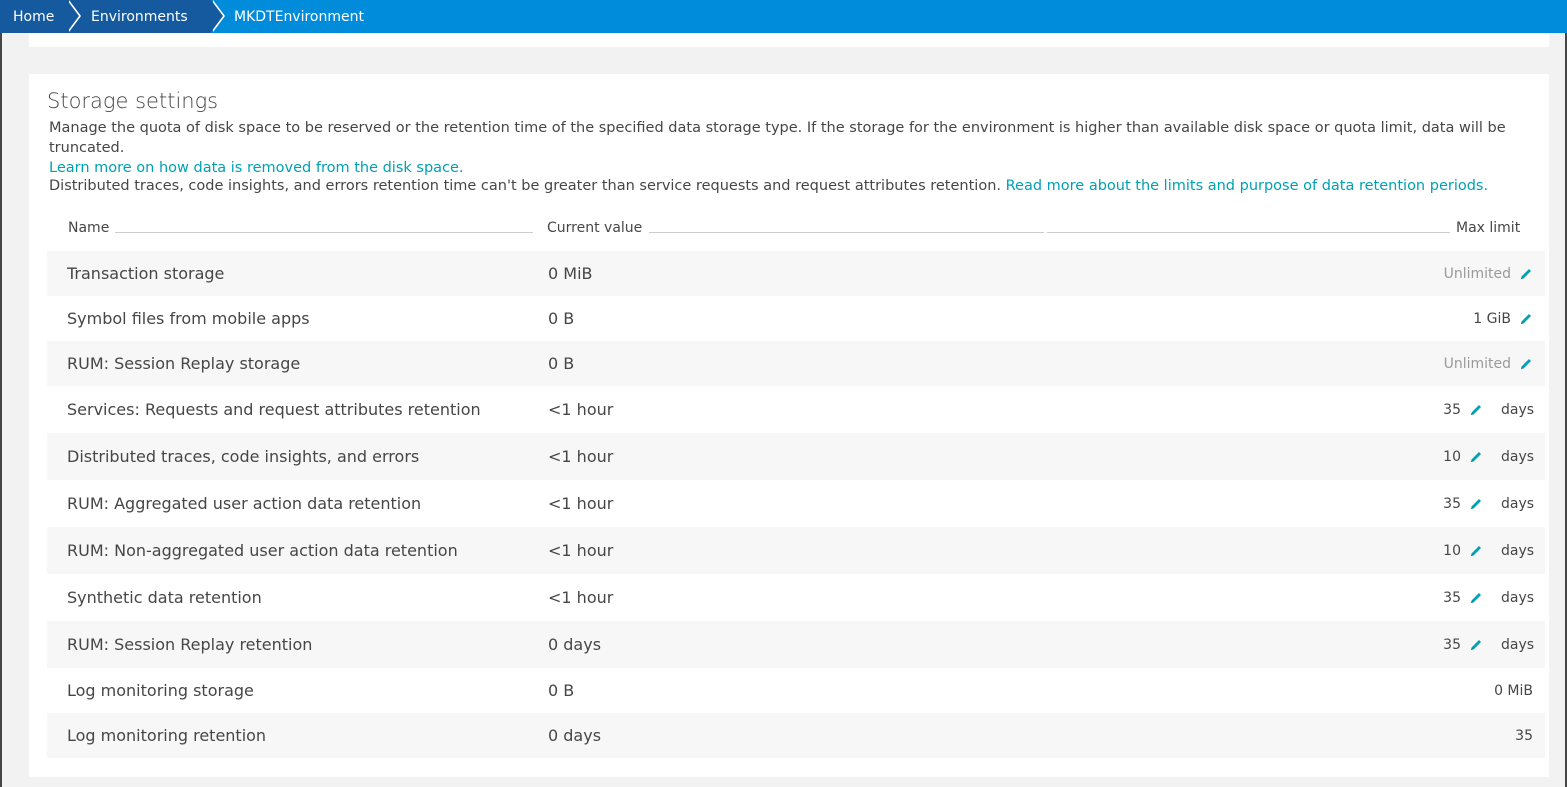 Image resolution: width=1567 pixels, height=787 pixels. What do you see at coordinates (146, 273) in the screenshot?
I see `row-name: Transaction storage` at bounding box center [146, 273].